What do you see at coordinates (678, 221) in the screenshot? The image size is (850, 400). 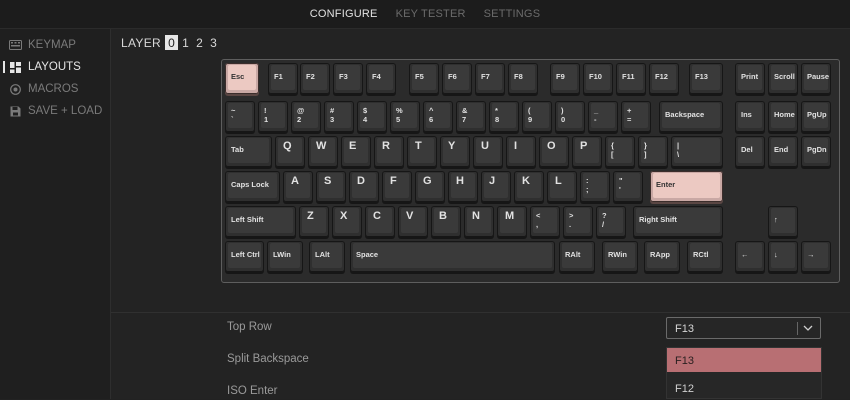 I see `key-right-shift: Right Shift` at bounding box center [678, 221].